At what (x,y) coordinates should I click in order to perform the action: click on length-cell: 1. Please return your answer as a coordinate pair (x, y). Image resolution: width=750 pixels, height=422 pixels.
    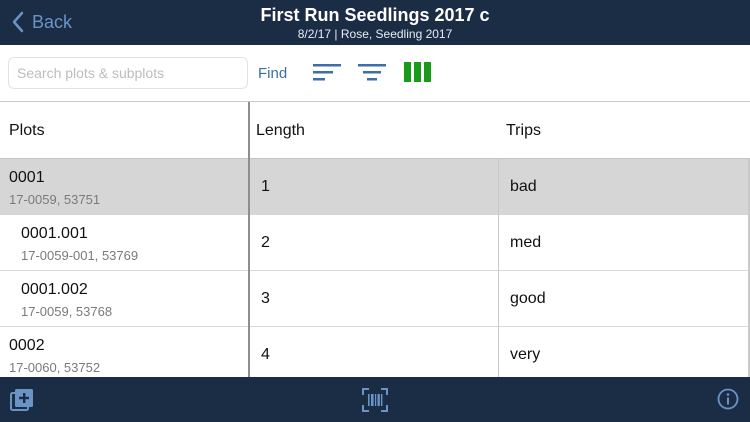
    Looking at the image, I should click on (374, 187).